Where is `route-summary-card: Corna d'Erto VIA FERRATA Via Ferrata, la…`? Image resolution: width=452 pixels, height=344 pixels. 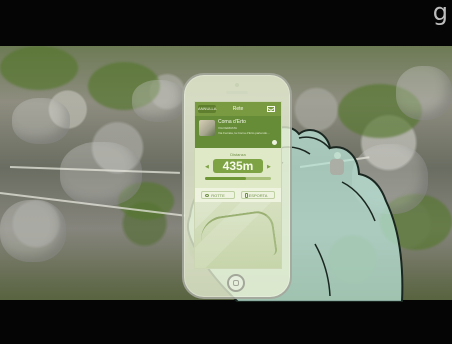
route-summary-card: Corna d'Erto VIA FERRATA Via Ferrata, la… is located at coordinates (238, 132).